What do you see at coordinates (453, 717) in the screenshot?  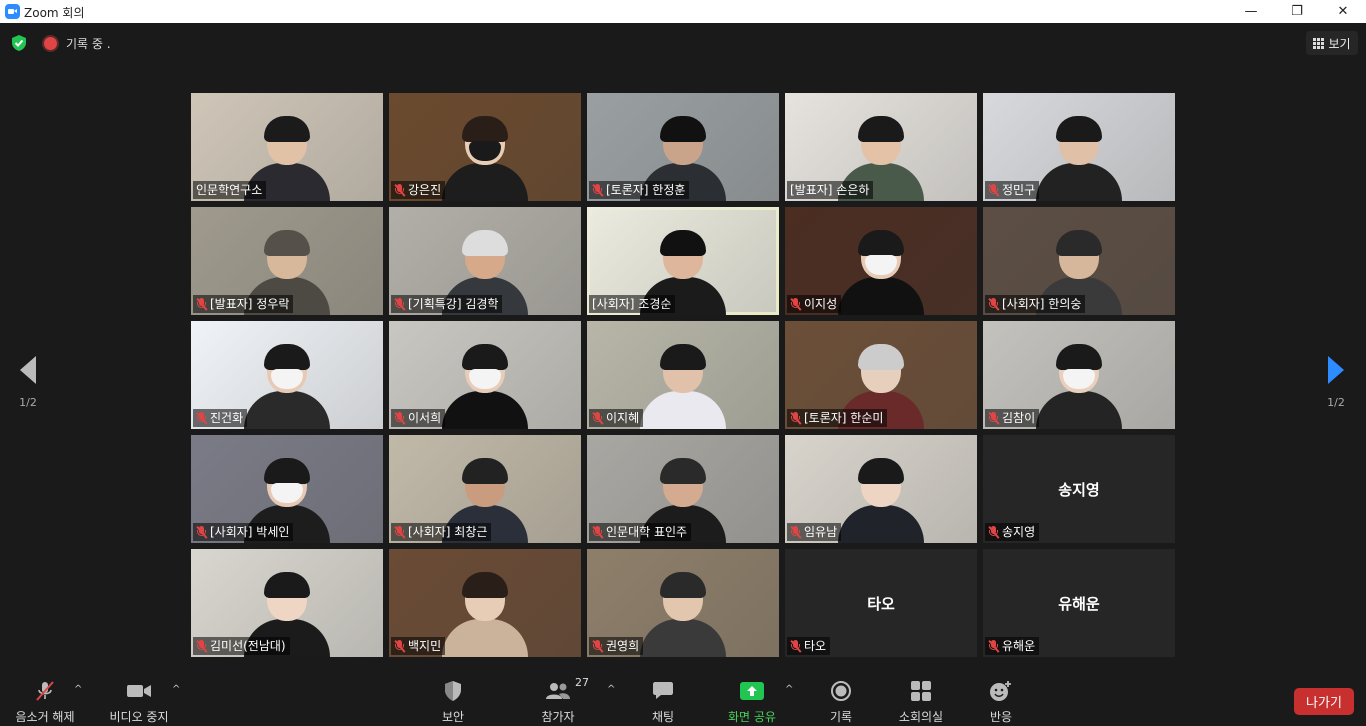 I see `security-label: 보안` at bounding box center [453, 717].